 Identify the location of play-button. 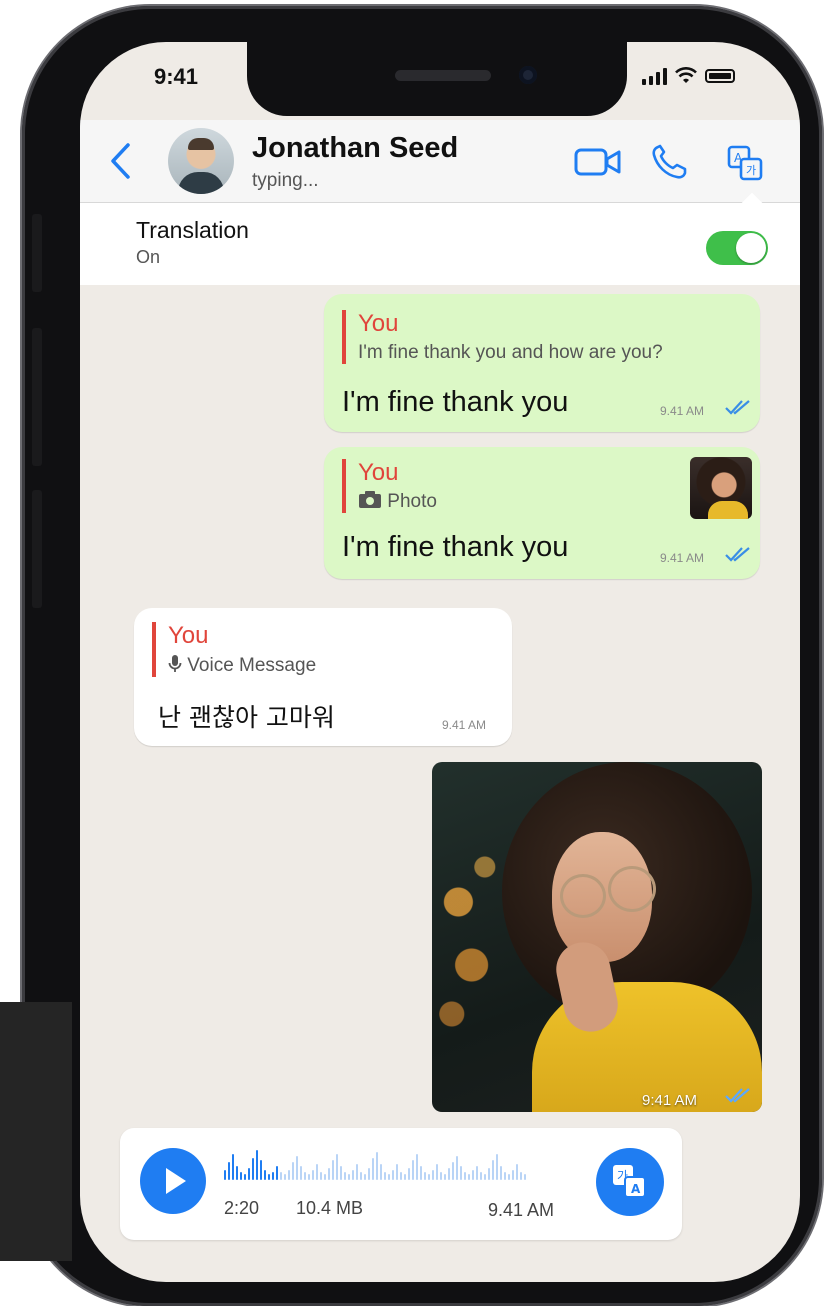
(173, 1181).